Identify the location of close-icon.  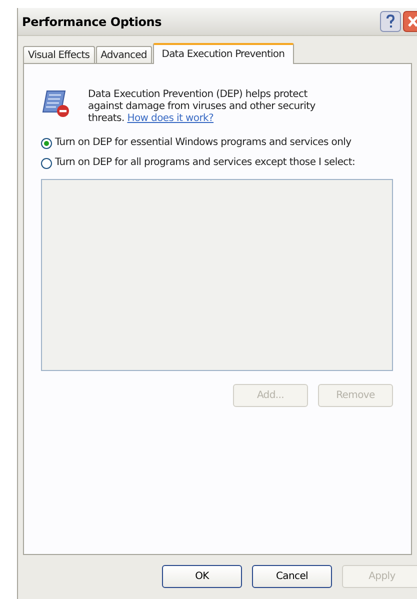
(410, 21).